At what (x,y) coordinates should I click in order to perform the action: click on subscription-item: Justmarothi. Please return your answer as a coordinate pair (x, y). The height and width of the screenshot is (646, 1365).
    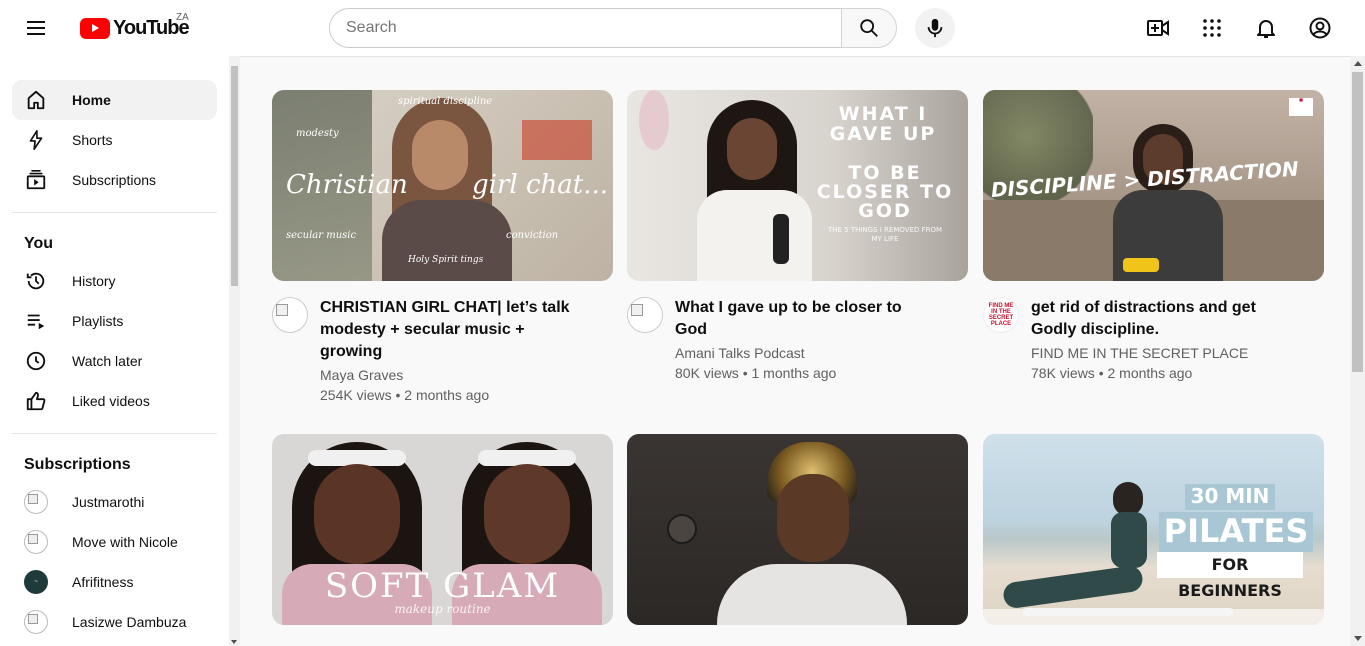
    Looking at the image, I should click on (114, 502).